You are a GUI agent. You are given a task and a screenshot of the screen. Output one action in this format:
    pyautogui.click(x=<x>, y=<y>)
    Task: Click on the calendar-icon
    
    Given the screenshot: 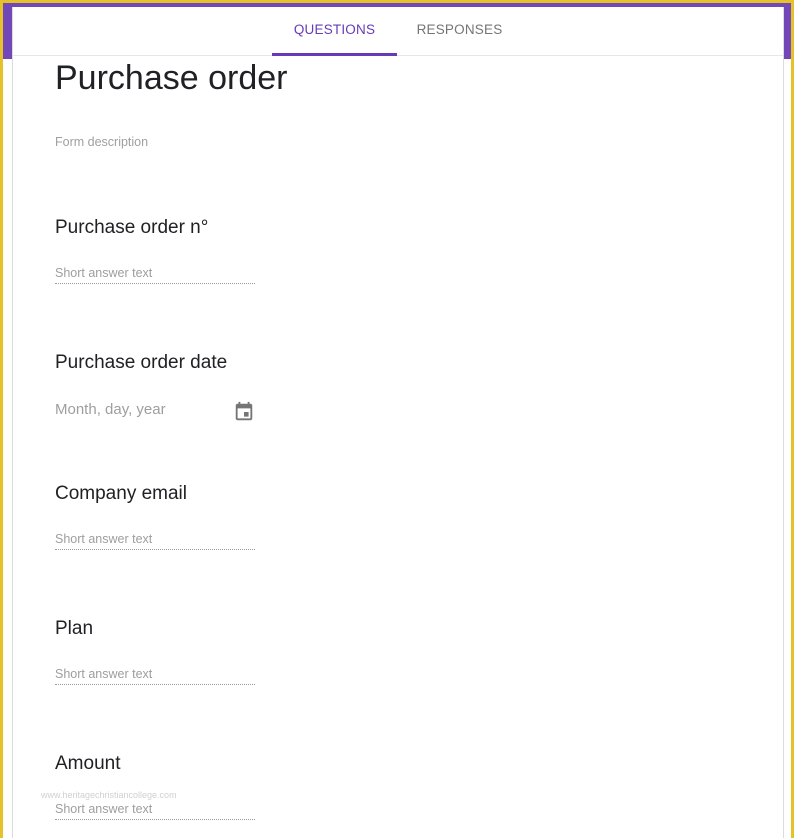 What is the action you would take?
    pyautogui.click(x=244, y=412)
    